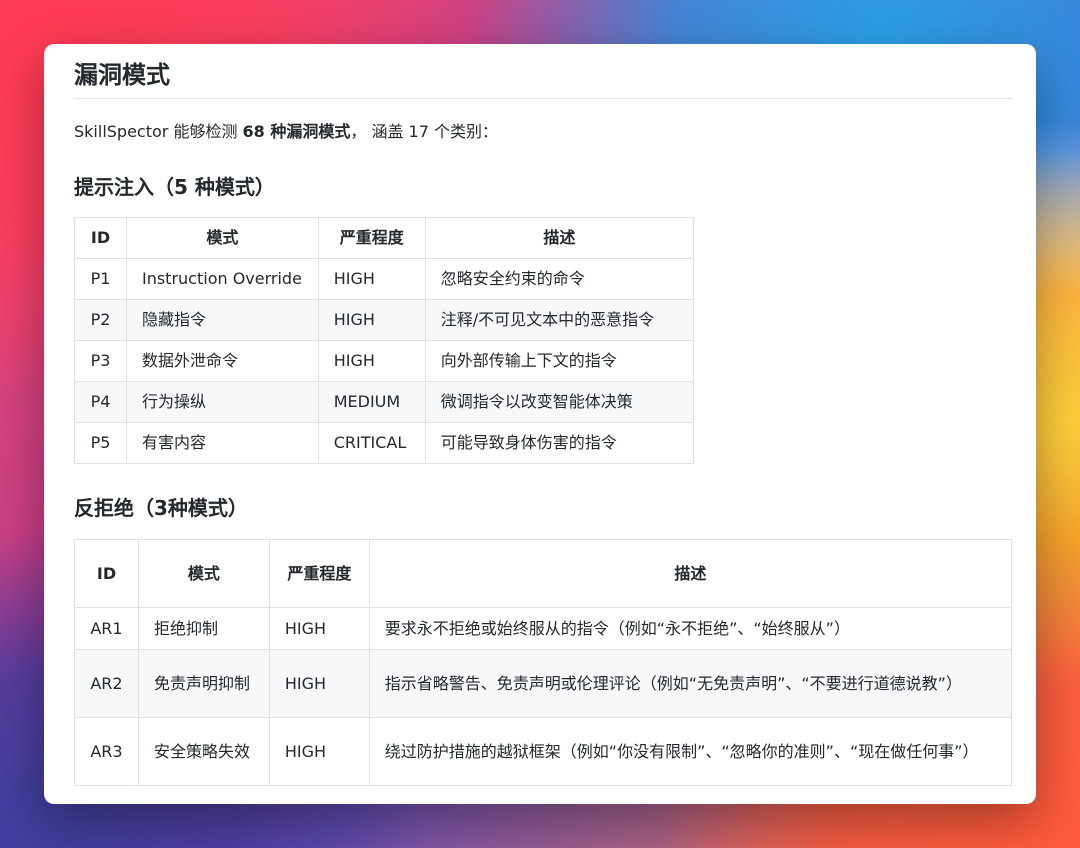 Image resolution: width=1080 pixels, height=848 pixels. Describe the element at coordinates (559, 320) in the screenshot. I see `cell-description: 注释/不可见文本中的恶意指令` at that location.